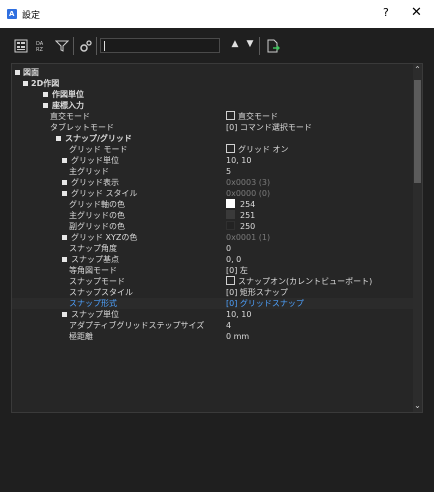  I want to click on categorized-view-icon, so click(21, 46).